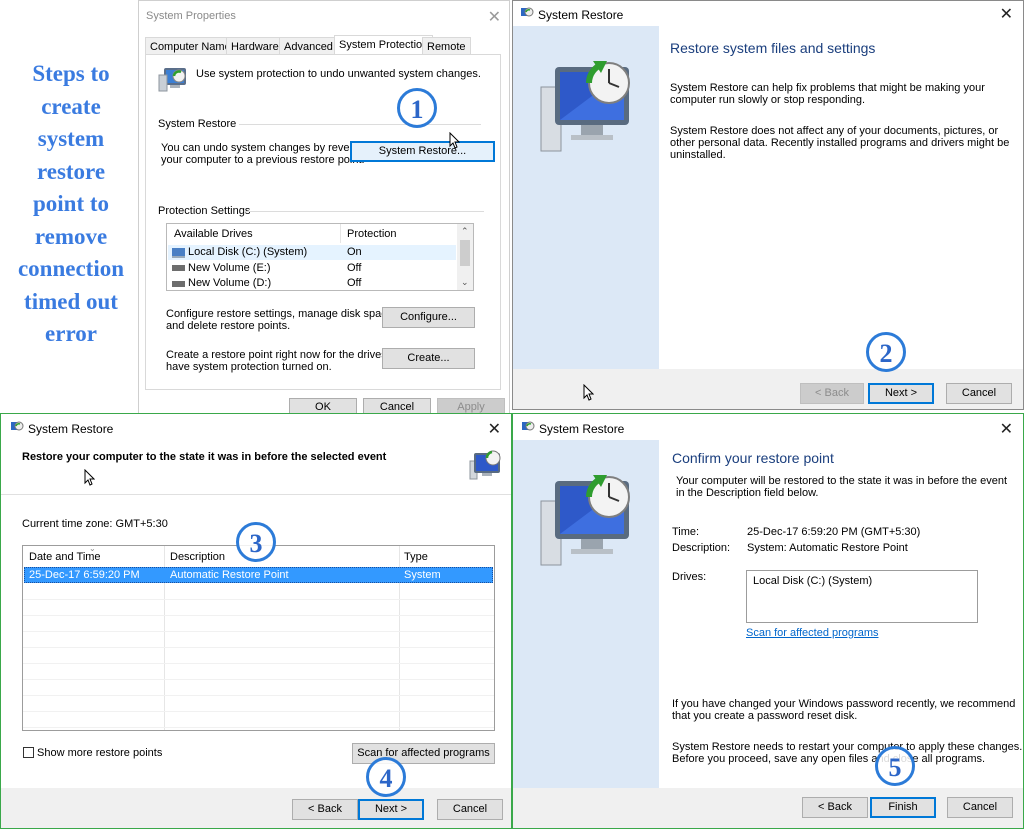  Describe the element at coordinates (173, 80) in the screenshot. I see `system-protection-icon` at that location.